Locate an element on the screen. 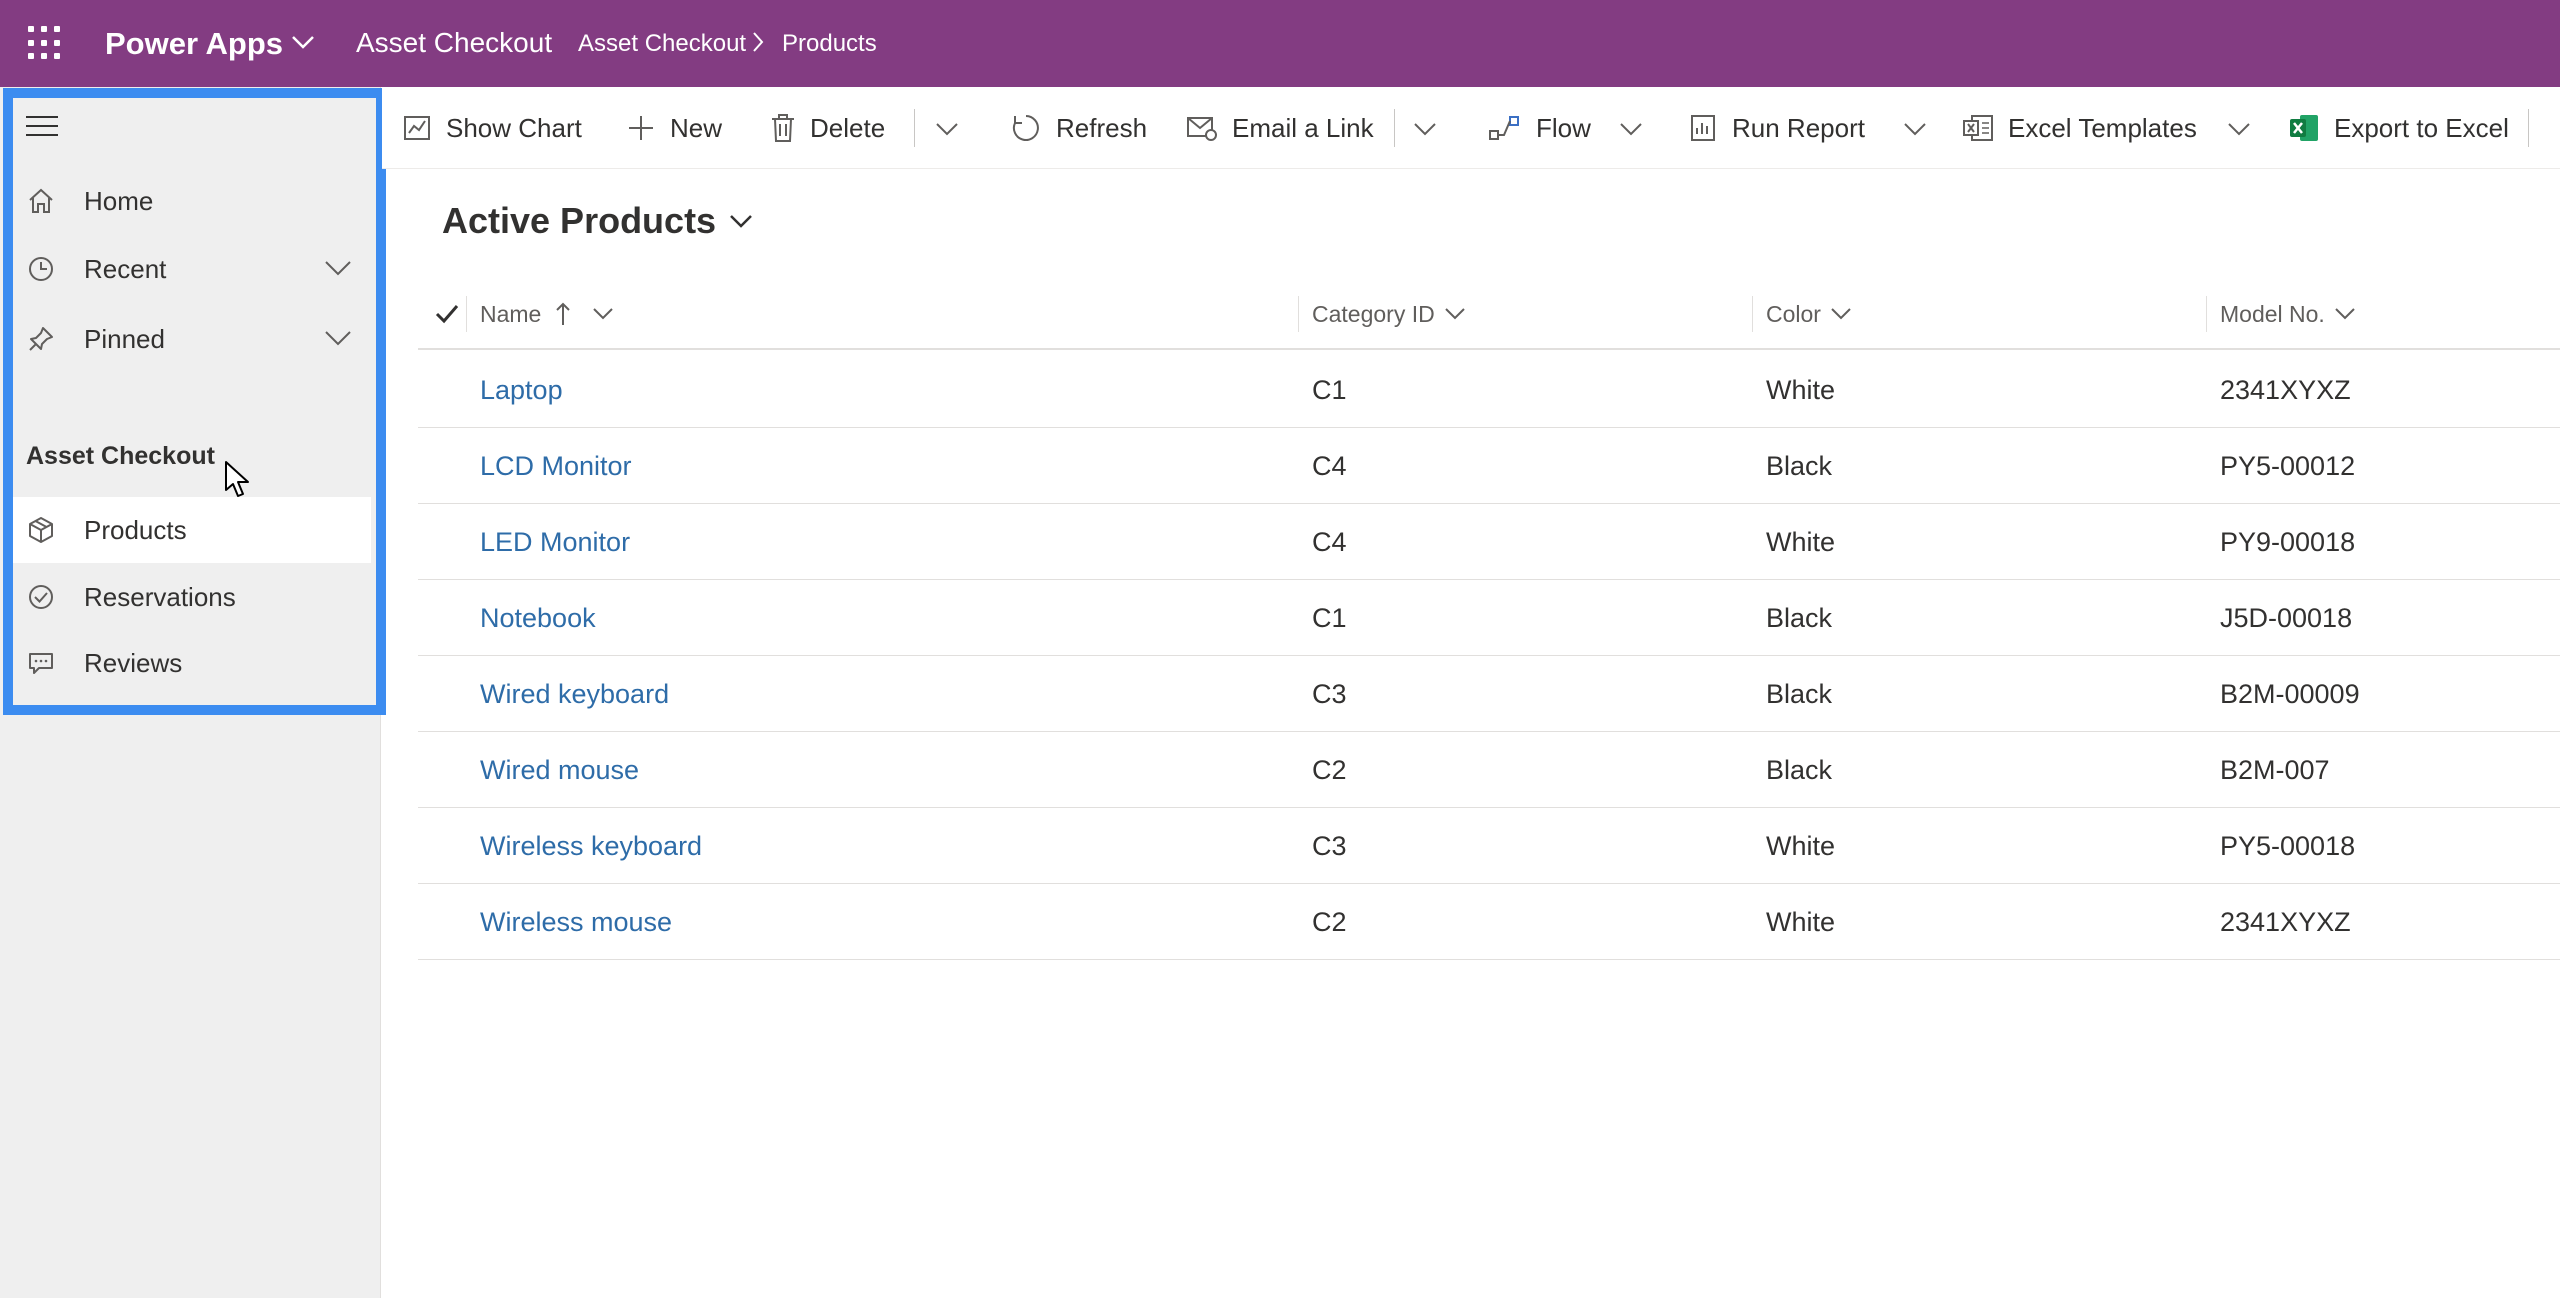 Image resolution: width=2560 pixels, height=1298 pixels. app-title: Asset Checkout is located at coordinates (454, 43).